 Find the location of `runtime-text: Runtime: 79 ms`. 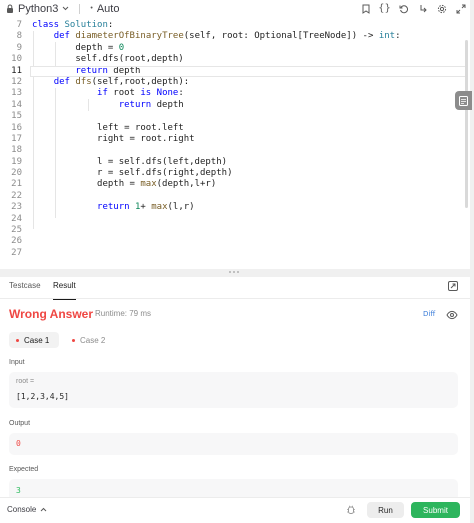

runtime-text: Runtime: 79 ms is located at coordinates (123, 313).